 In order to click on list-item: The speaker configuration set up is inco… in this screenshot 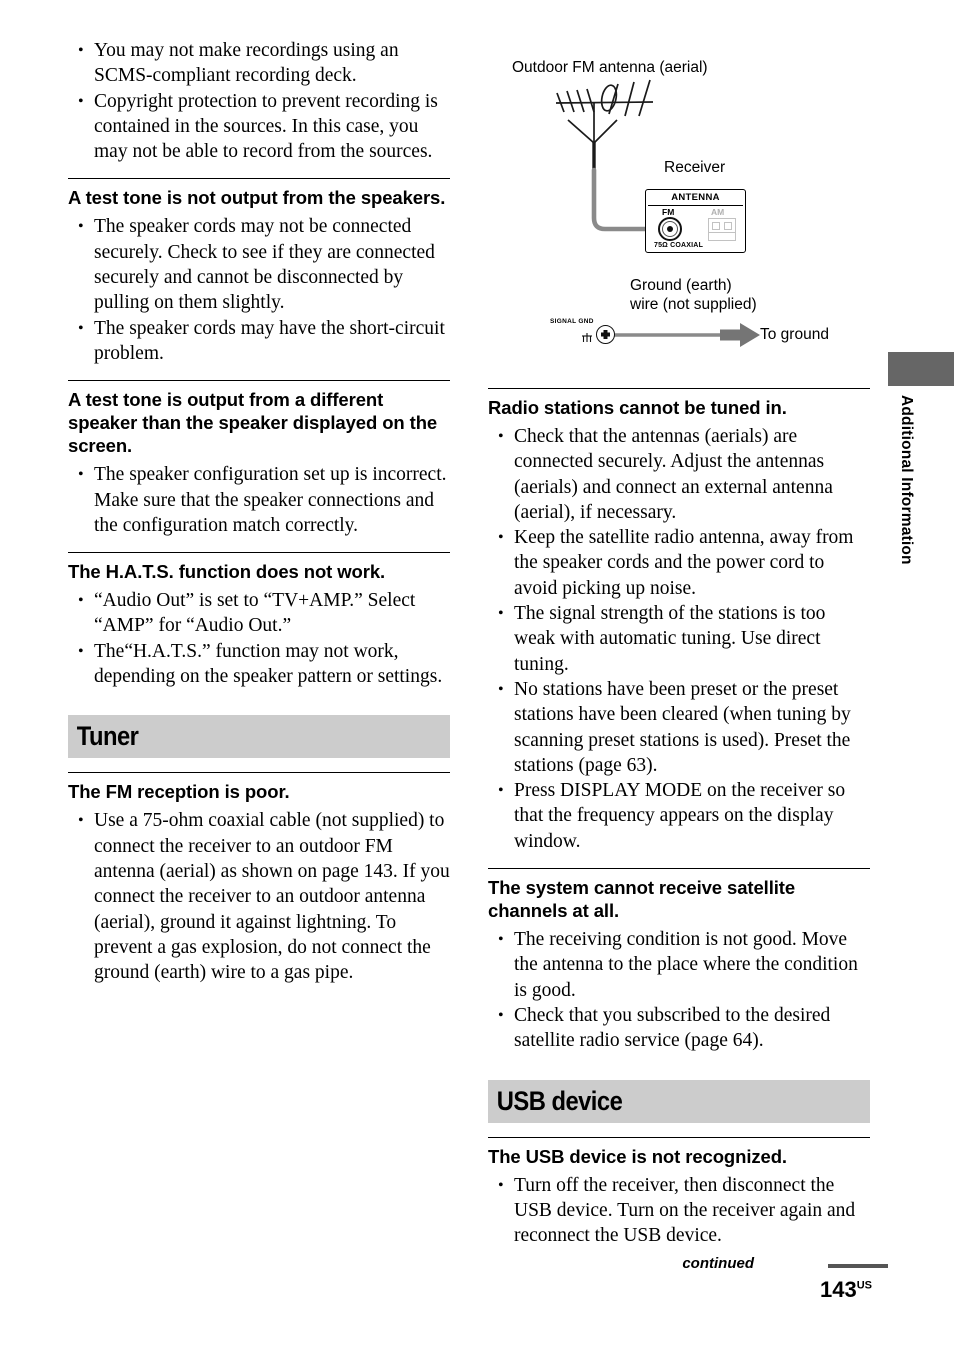, I will do `click(259, 500)`.